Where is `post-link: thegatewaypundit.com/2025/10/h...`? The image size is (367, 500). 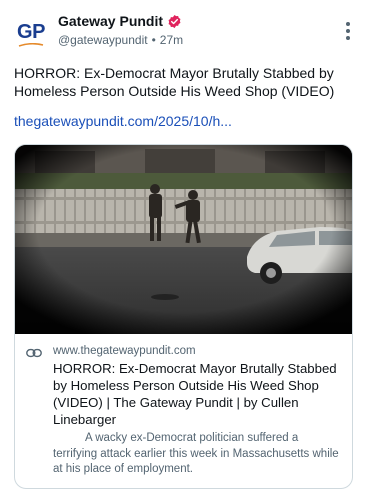 post-link: thegatewaypundit.com/2025/10/h... is located at coordinates (123, 121).